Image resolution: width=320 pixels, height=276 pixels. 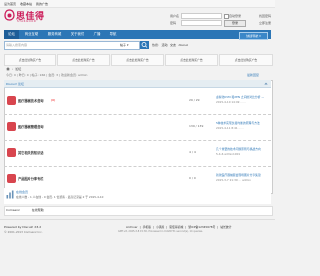 What do you see at coordinates (183, 45) in the screenshot?
I see `hot-term-link: discuz` at bounding box center [183, 45].